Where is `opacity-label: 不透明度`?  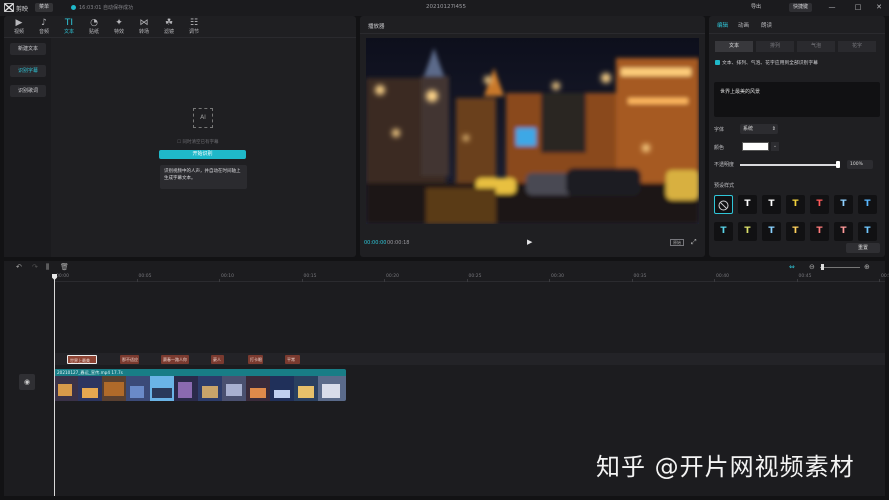 opacity-label: 不透明度 is located at coordinates (724, 165).